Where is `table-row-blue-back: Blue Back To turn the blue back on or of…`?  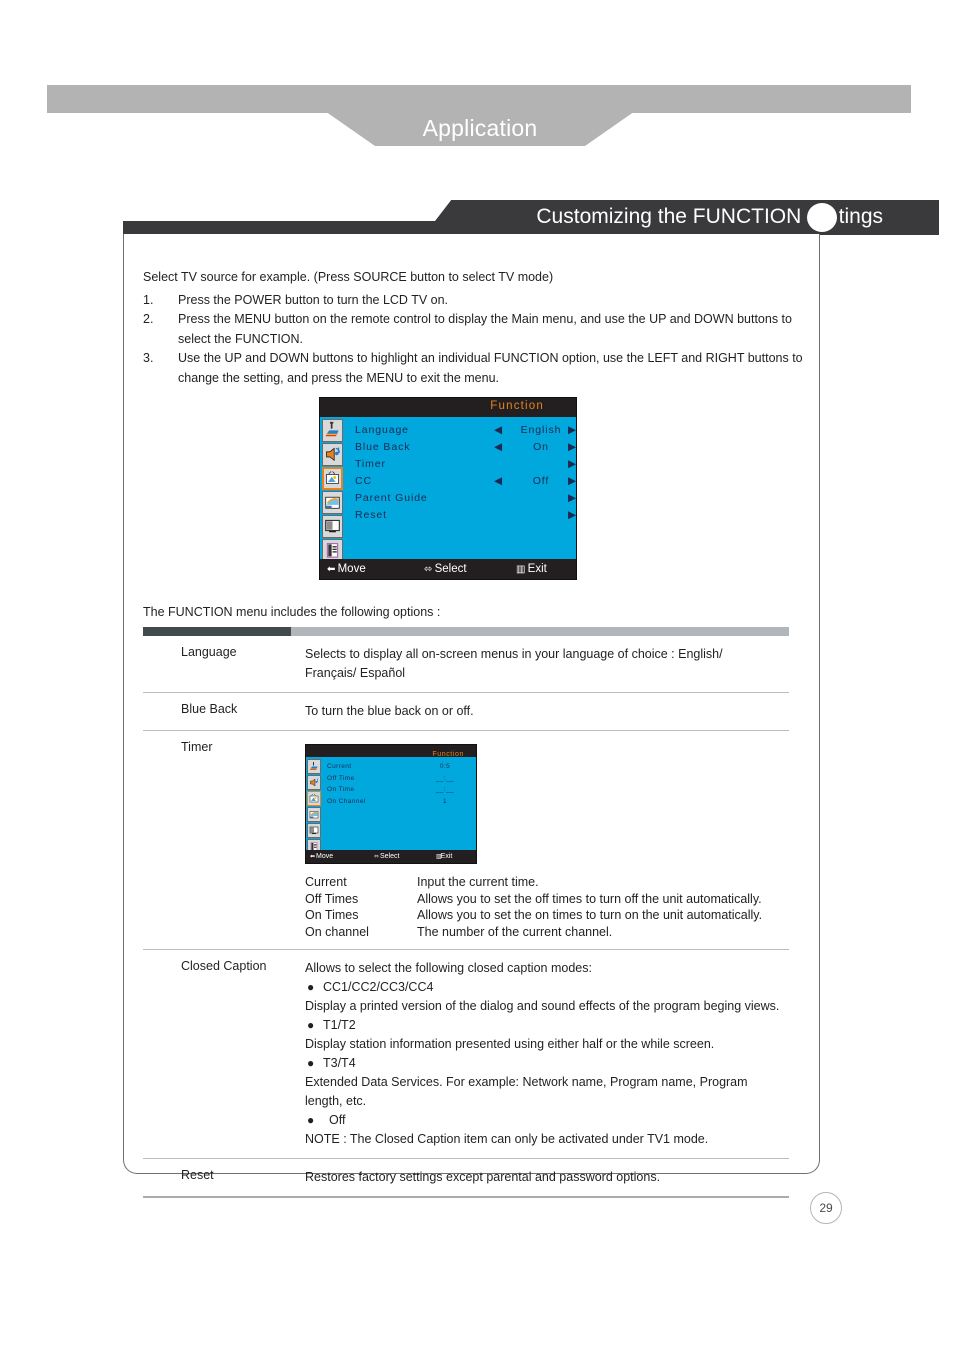
table-row-blue-back: Blue Back To turn the blue back on or of… is located at coordinates (466, 712).